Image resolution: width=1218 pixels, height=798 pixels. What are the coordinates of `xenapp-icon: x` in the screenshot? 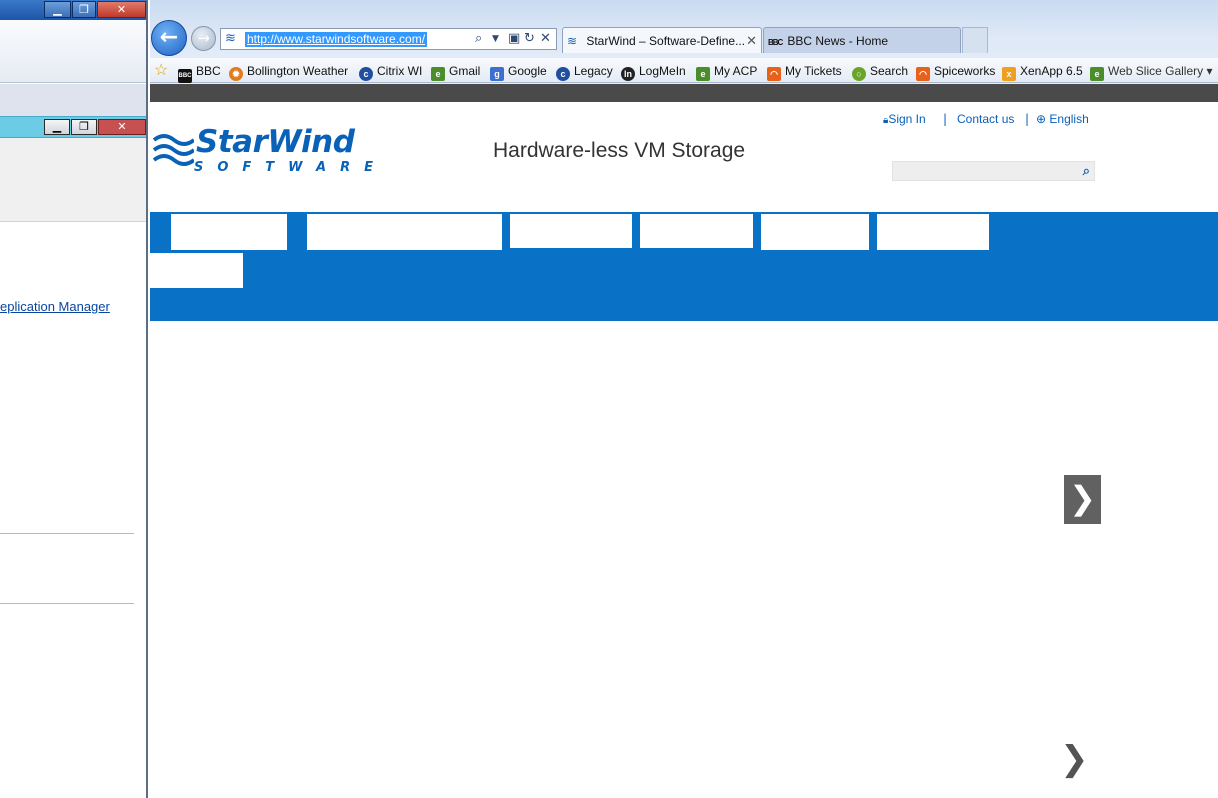 It's located at (1009, 74).